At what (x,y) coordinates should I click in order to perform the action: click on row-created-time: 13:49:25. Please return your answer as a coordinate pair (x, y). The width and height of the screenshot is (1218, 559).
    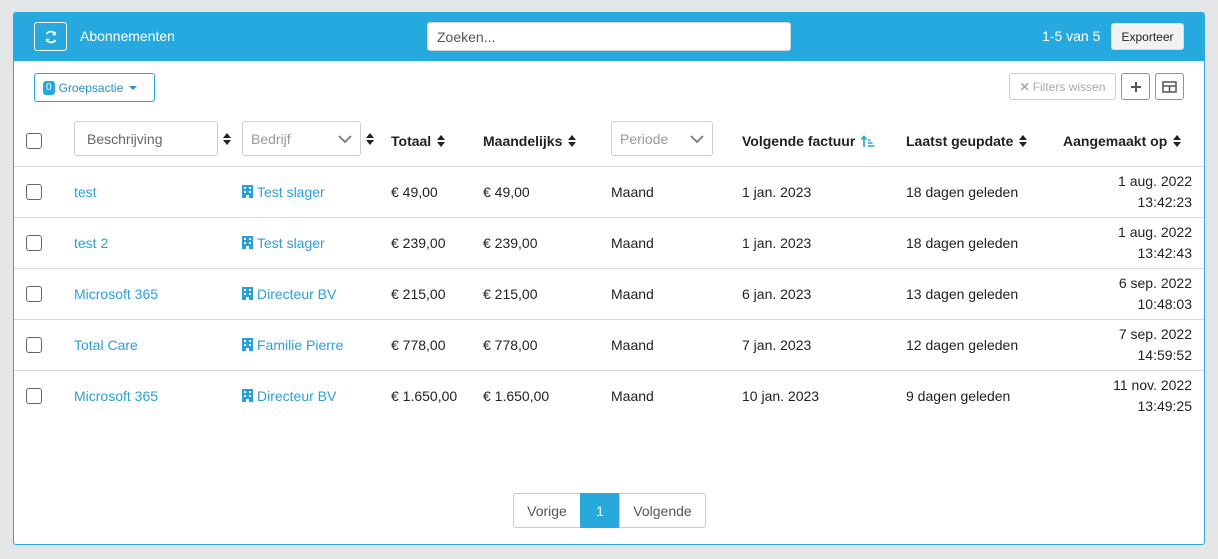
    Looking at the image, I should click on (1165, 406).